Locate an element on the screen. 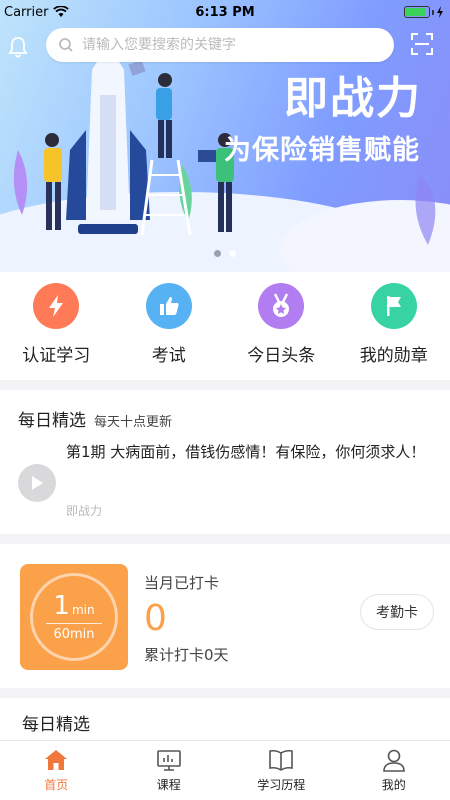 This screenshot has width=450, height=800. user-icon is located at coordinates (393, 760).